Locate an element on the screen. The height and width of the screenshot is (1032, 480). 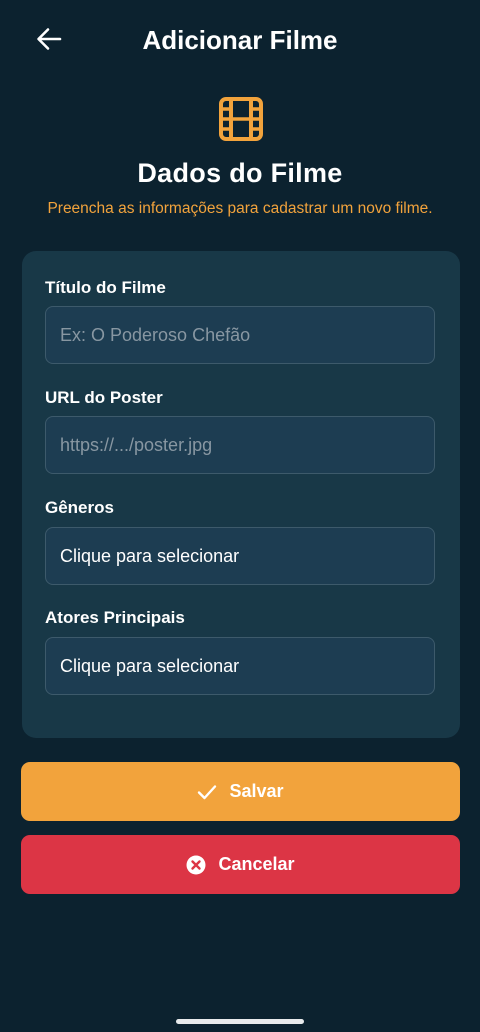
page-title: Adicionar Filme is located at coordinates (240, 40).